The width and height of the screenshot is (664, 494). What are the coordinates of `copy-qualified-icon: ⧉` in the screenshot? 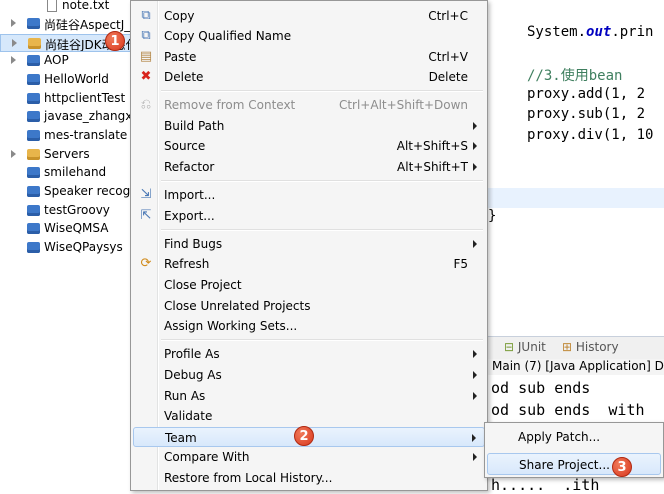 It's located at (146, 35).